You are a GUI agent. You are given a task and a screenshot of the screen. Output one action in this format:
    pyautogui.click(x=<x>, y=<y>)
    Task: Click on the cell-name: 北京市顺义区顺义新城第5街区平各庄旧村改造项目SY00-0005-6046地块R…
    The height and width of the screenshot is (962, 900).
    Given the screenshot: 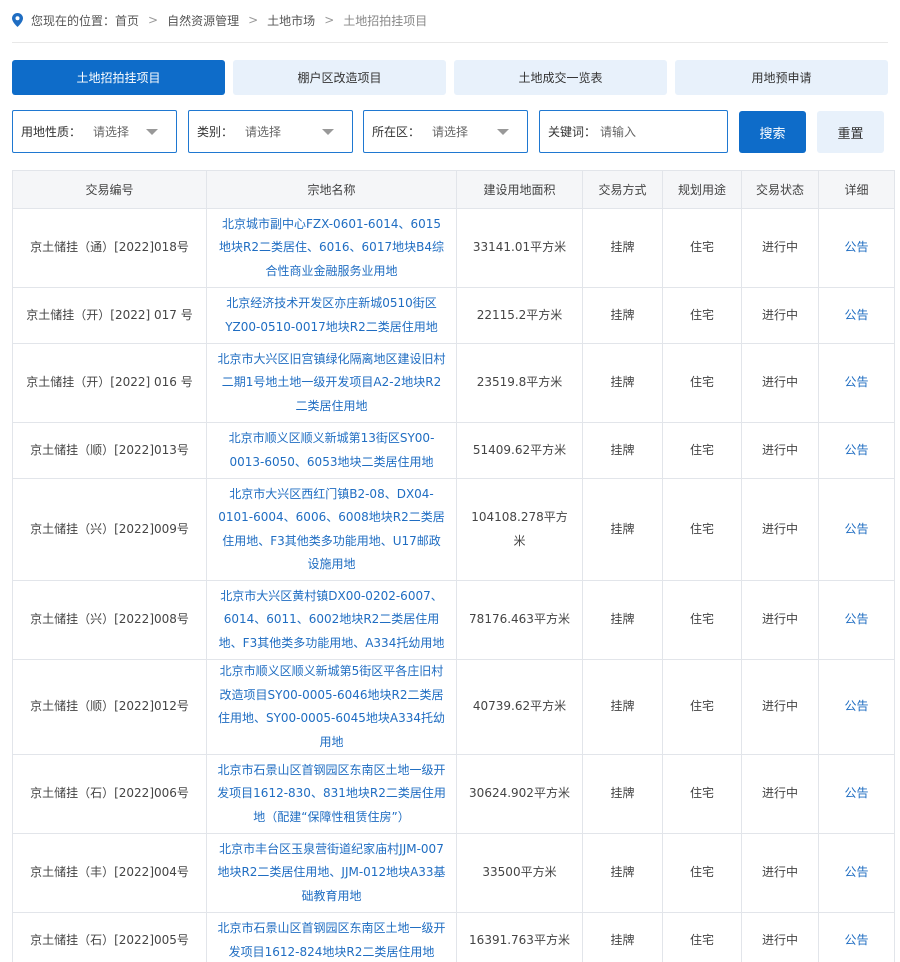 What is the action you would take?
    pyautogui.click(x=331, y=707)
    